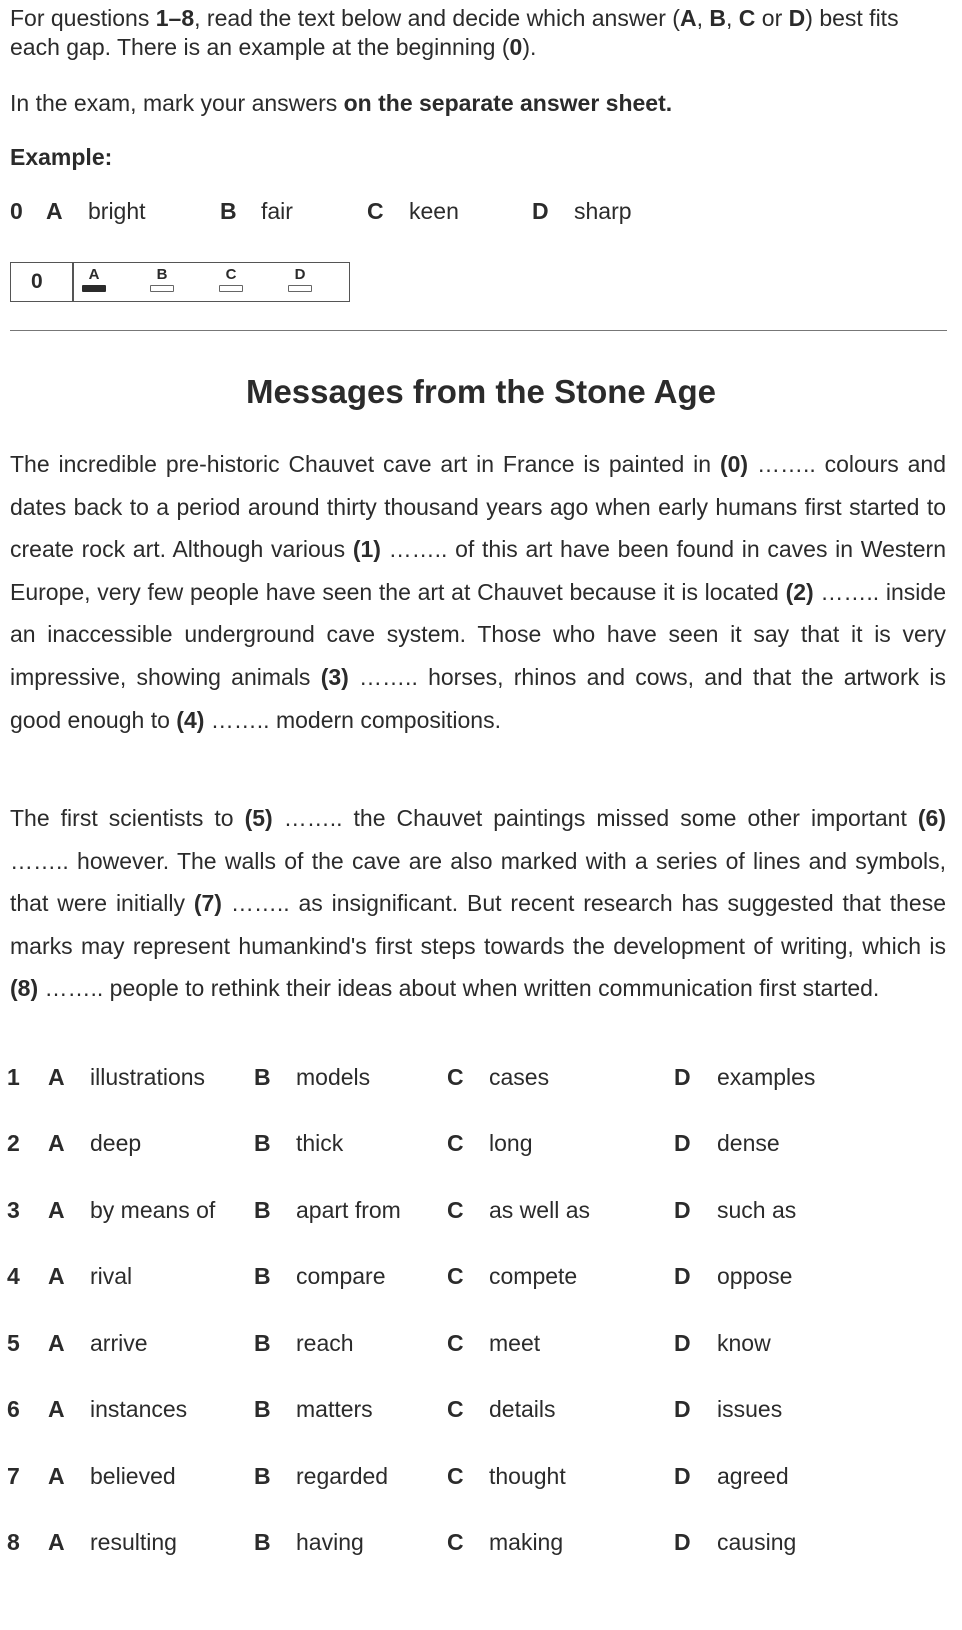  What do you see at coordinates (334, 676) in the screenshot?
I see `gap-3: (3)` at bounding box center [334, 676].